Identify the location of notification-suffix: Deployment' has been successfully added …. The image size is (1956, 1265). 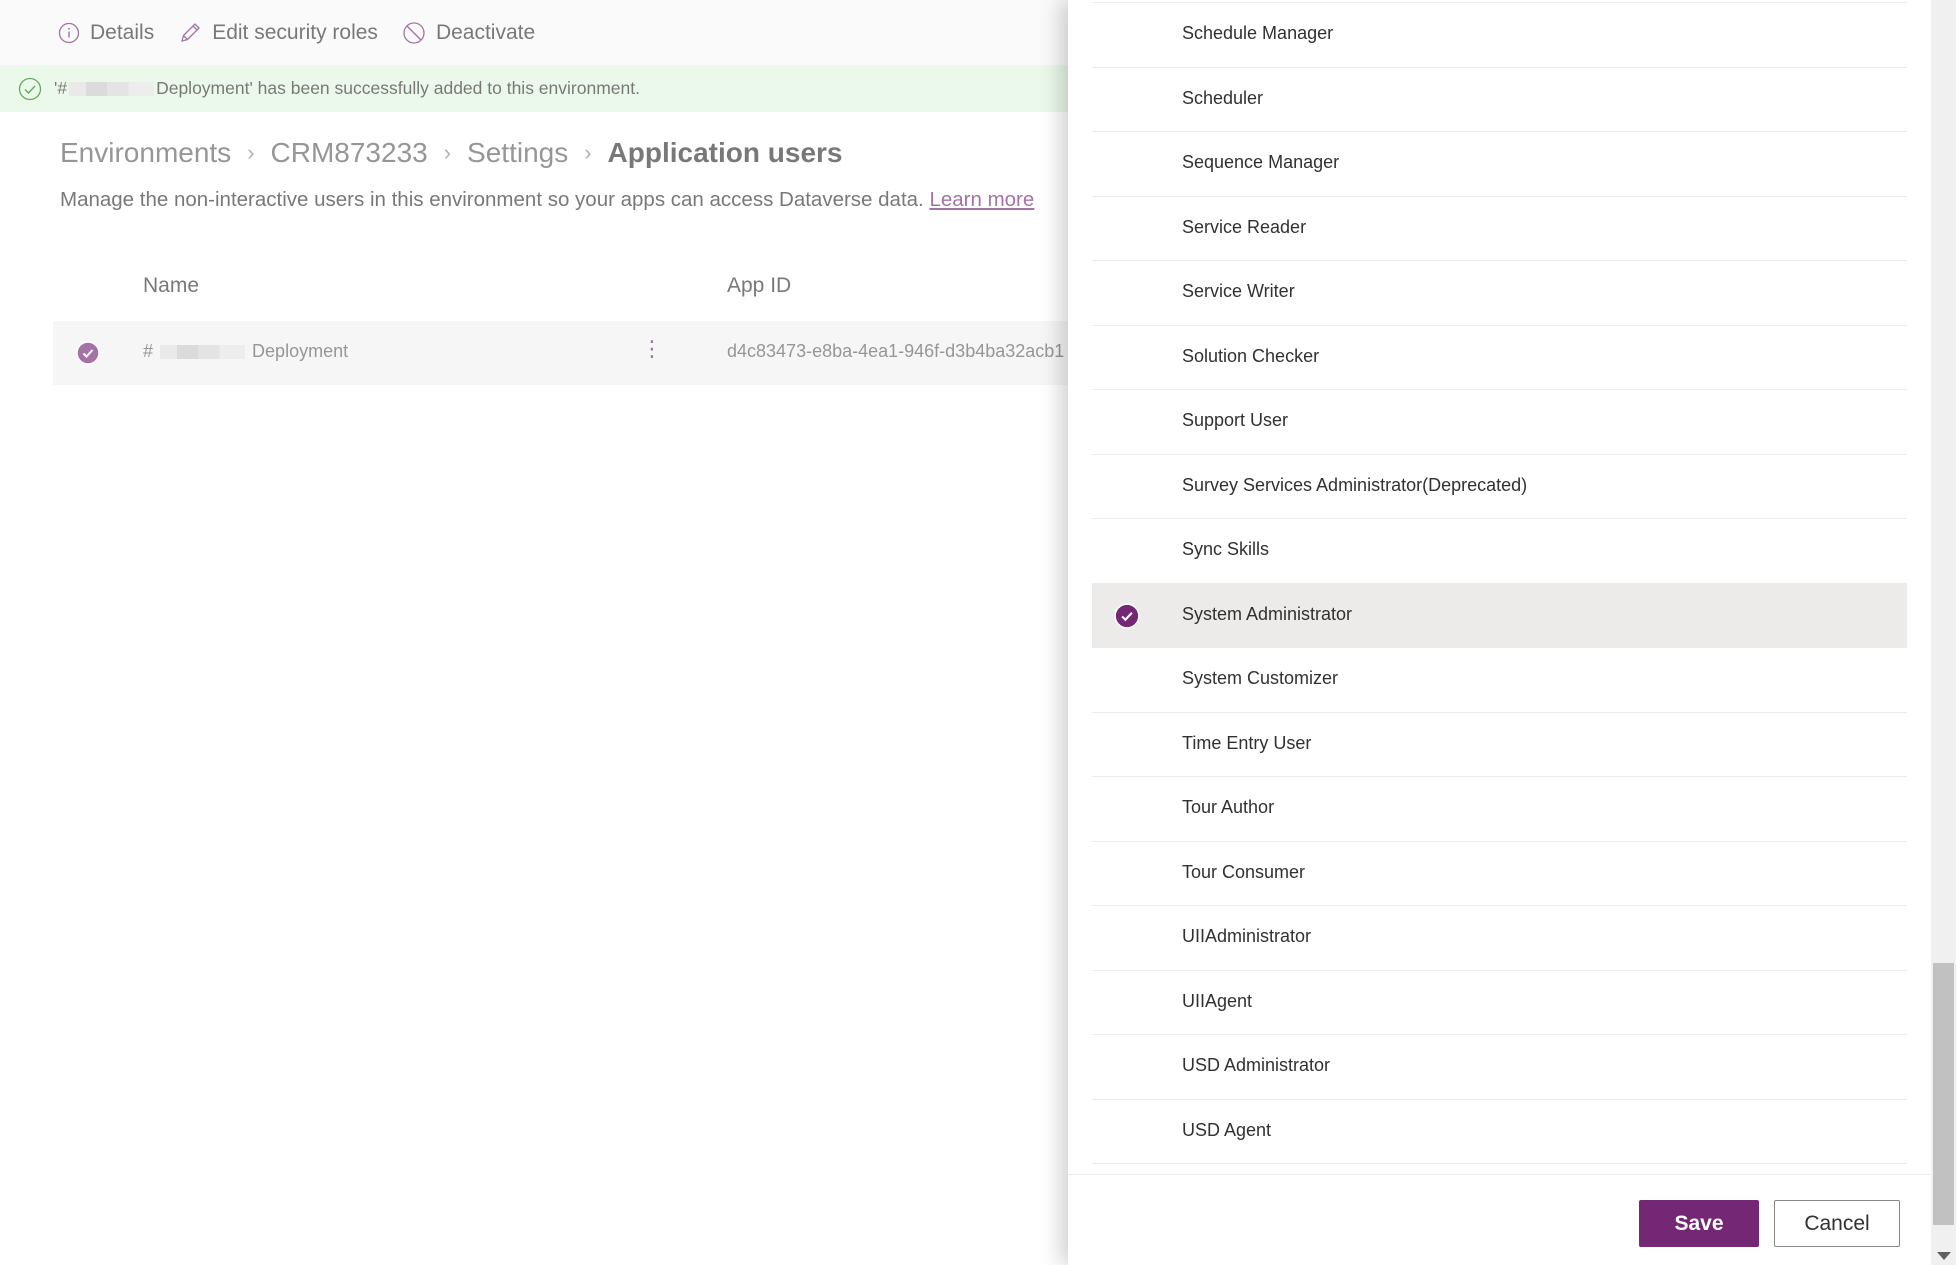
(398, 88).